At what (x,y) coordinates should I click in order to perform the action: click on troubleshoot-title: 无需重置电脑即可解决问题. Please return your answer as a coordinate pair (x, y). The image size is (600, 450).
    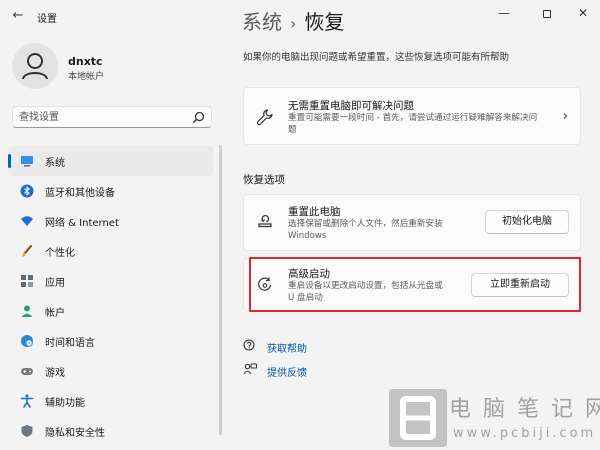
    Looking at the image, I should click on (351, 106).